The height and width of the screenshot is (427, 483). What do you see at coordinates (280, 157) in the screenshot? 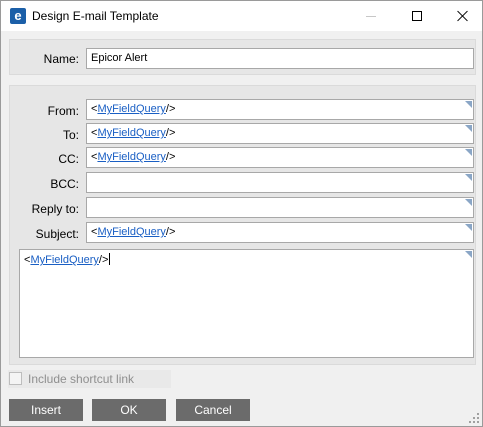
I see `cc-field: <MyFieldQuery/>` at bounding box center [280, 157].